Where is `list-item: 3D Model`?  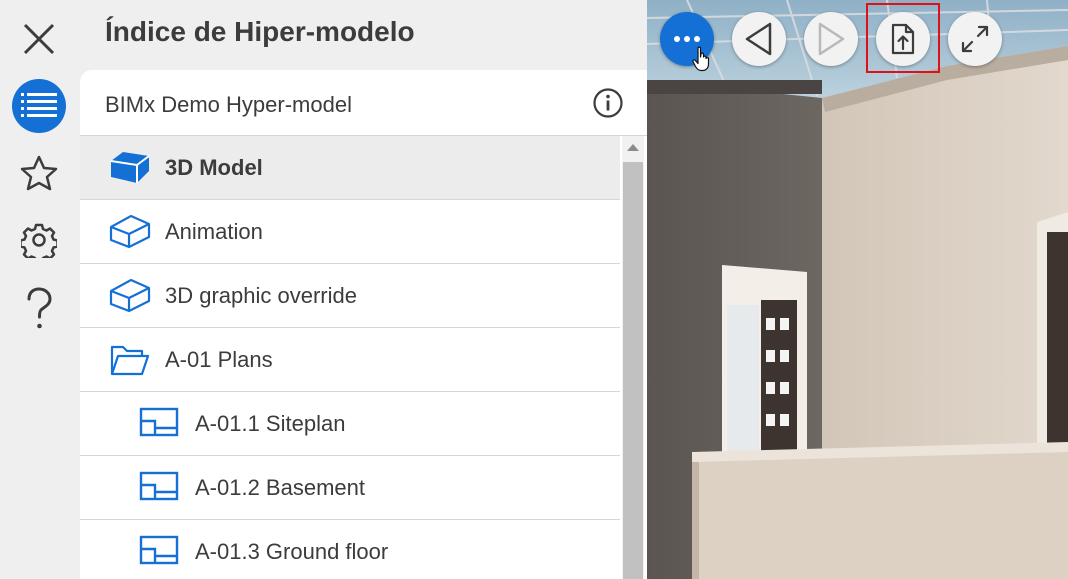
list-item: 3D Model is located at coordinates (350, 168).